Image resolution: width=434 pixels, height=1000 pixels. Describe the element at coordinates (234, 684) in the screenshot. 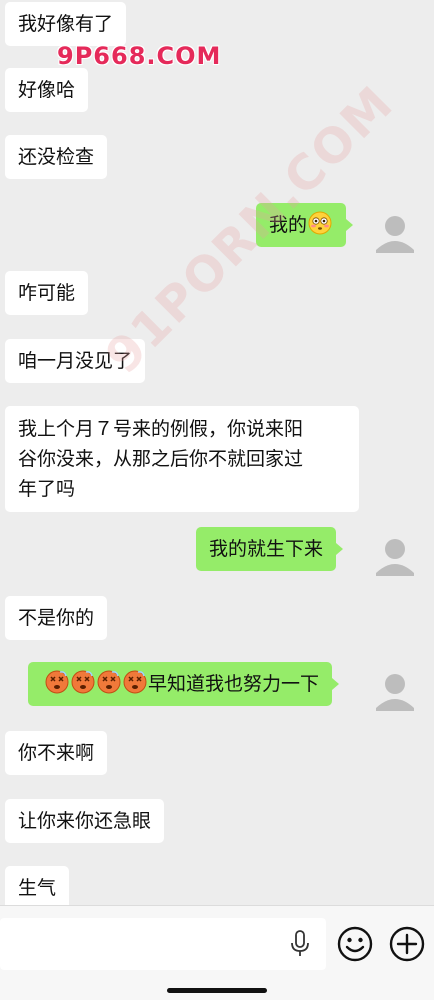

I see `message-text: 早知道我也努力一下` at that location.